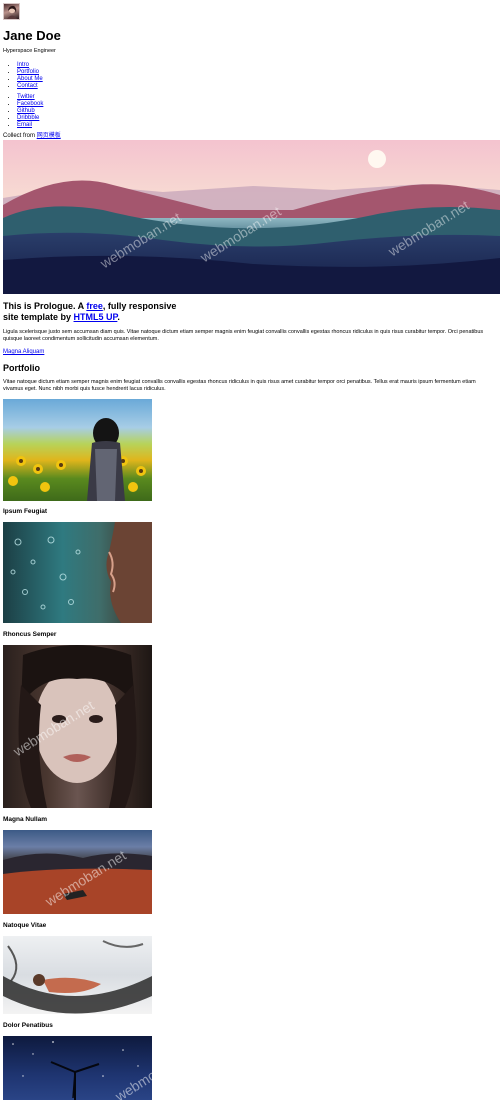 The width and height of the screenshot is (500, 1106). I want to click on intro-cta-link: Magna Aliquam, so click(23, 353).